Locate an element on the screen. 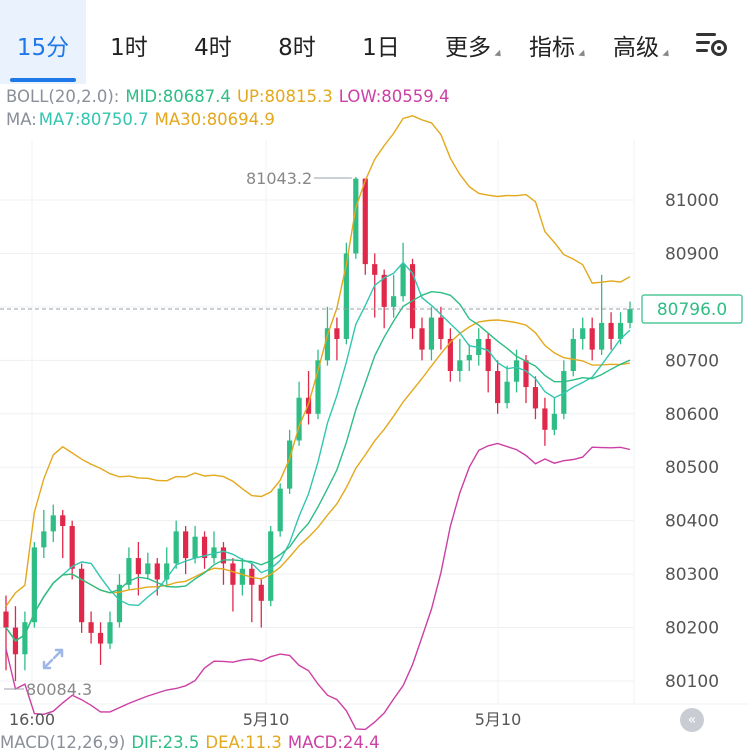  macd-label: MACD(12,26,9) is located at coordinates (63, 742).